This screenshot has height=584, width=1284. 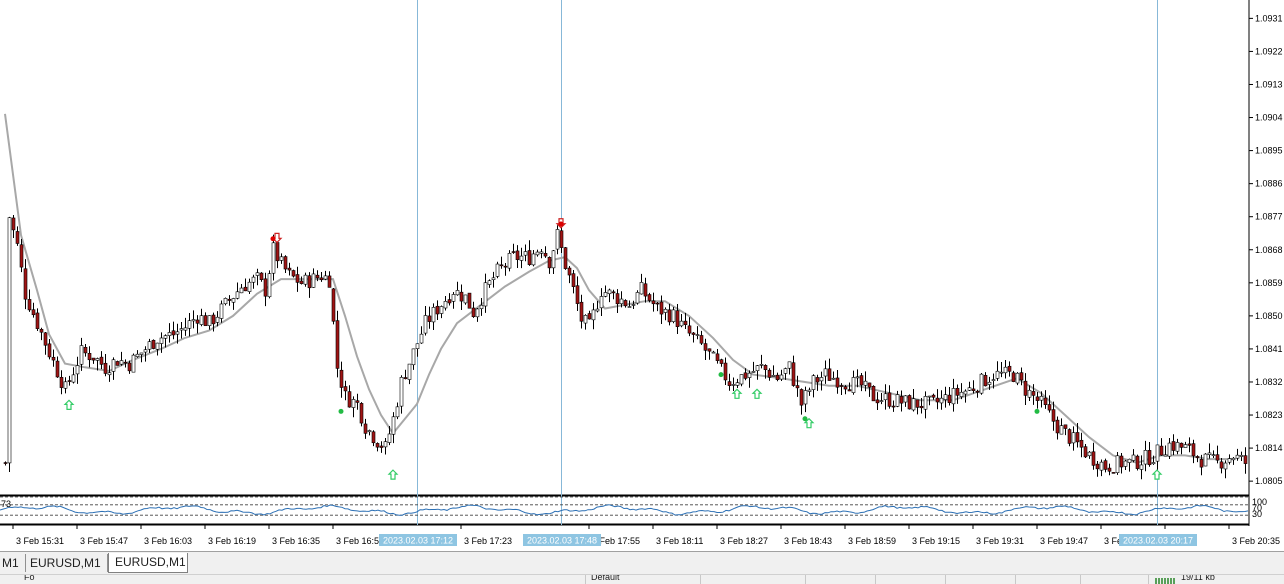 I want to click on price-tick-label: 1.0877, so click(x=1269, y=217).